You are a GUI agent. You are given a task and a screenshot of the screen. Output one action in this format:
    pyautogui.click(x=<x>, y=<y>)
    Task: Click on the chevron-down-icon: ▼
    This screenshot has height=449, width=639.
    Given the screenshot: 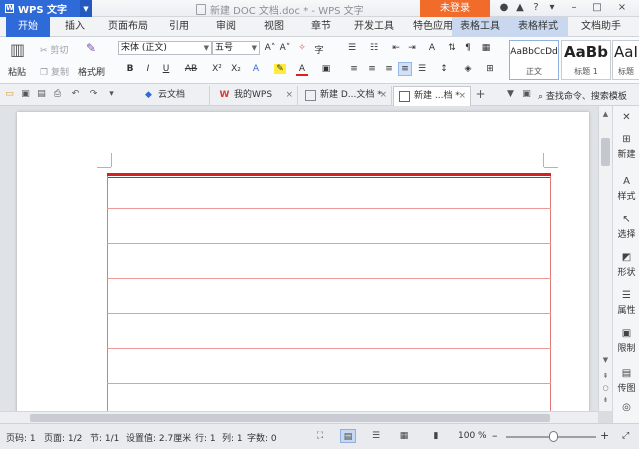 What is the action you would take?
    pyautogui.click(x=86, y=8)
    